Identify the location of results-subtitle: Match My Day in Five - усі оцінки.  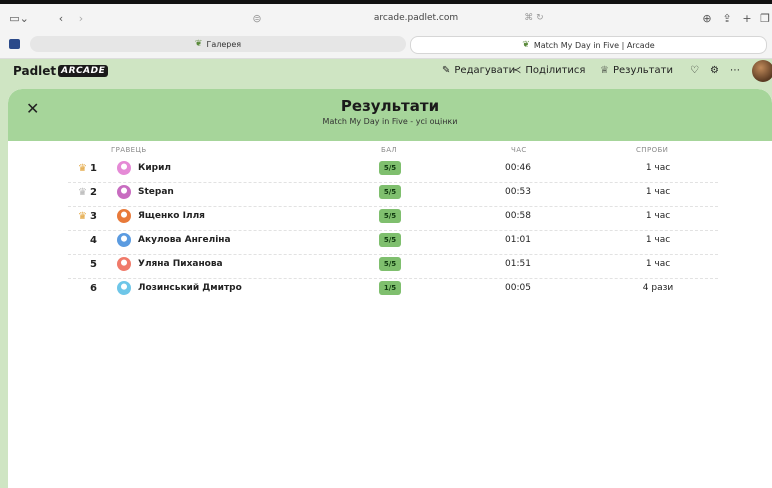
(390, 121).